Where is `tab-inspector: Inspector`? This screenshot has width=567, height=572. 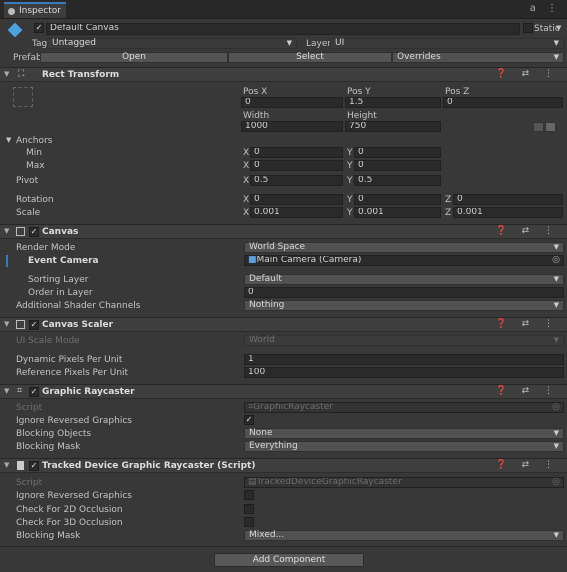
tab-inspector: Inspector is located at coordinates (35, 10).